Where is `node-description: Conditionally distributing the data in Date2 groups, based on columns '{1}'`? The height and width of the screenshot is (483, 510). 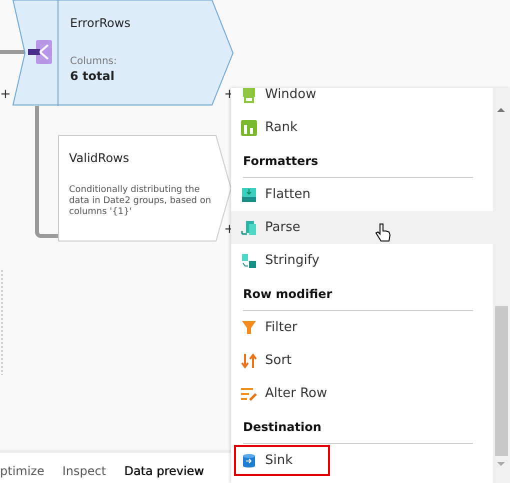
node-description: Conditionally distributing the data in Date2 groups, based on columns '{1}' is located at coordinates (140, 201).